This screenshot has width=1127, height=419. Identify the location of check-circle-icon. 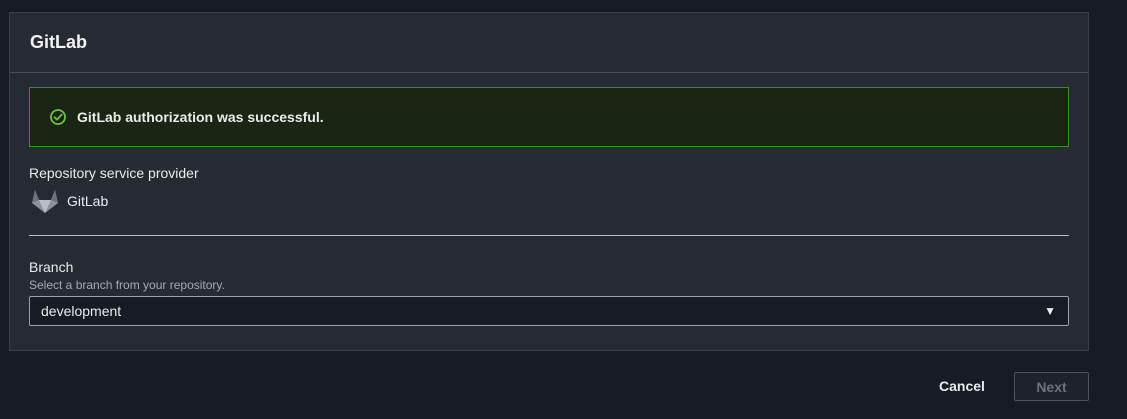
(58, 117).